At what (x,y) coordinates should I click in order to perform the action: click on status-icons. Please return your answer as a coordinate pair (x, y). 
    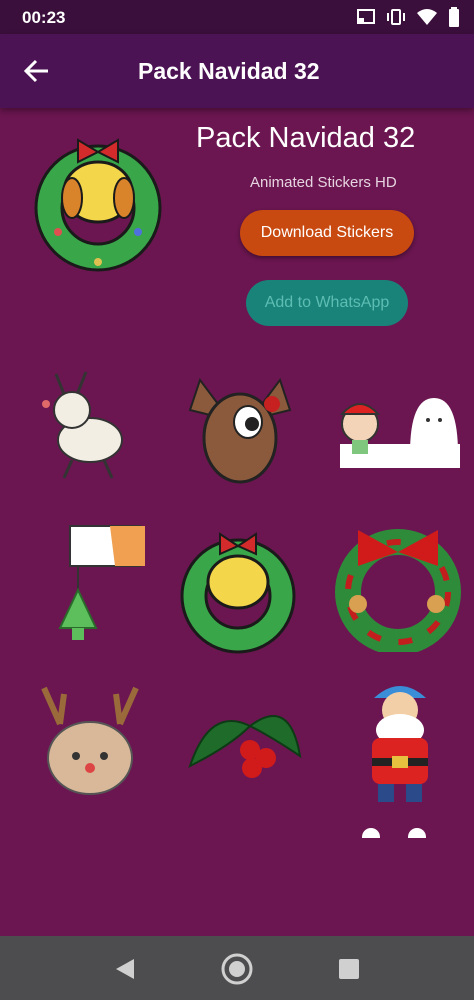
    Looking at the image, I should click on (408, 17).